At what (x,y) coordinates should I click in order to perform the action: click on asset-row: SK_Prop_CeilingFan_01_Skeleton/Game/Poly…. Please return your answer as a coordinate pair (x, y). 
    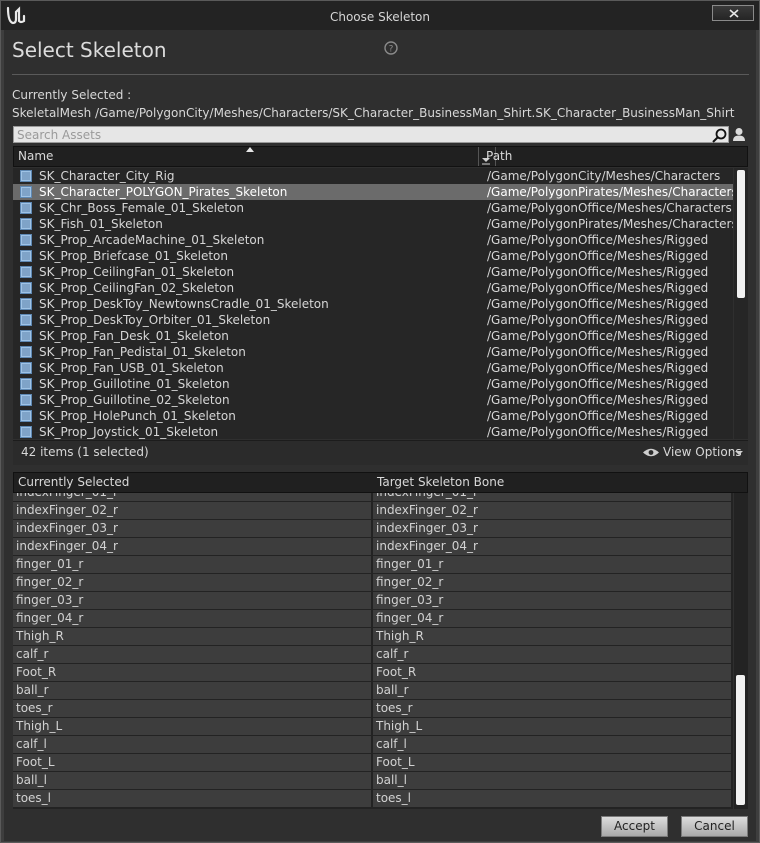
    Looking at the image, I should click on (373, 272).